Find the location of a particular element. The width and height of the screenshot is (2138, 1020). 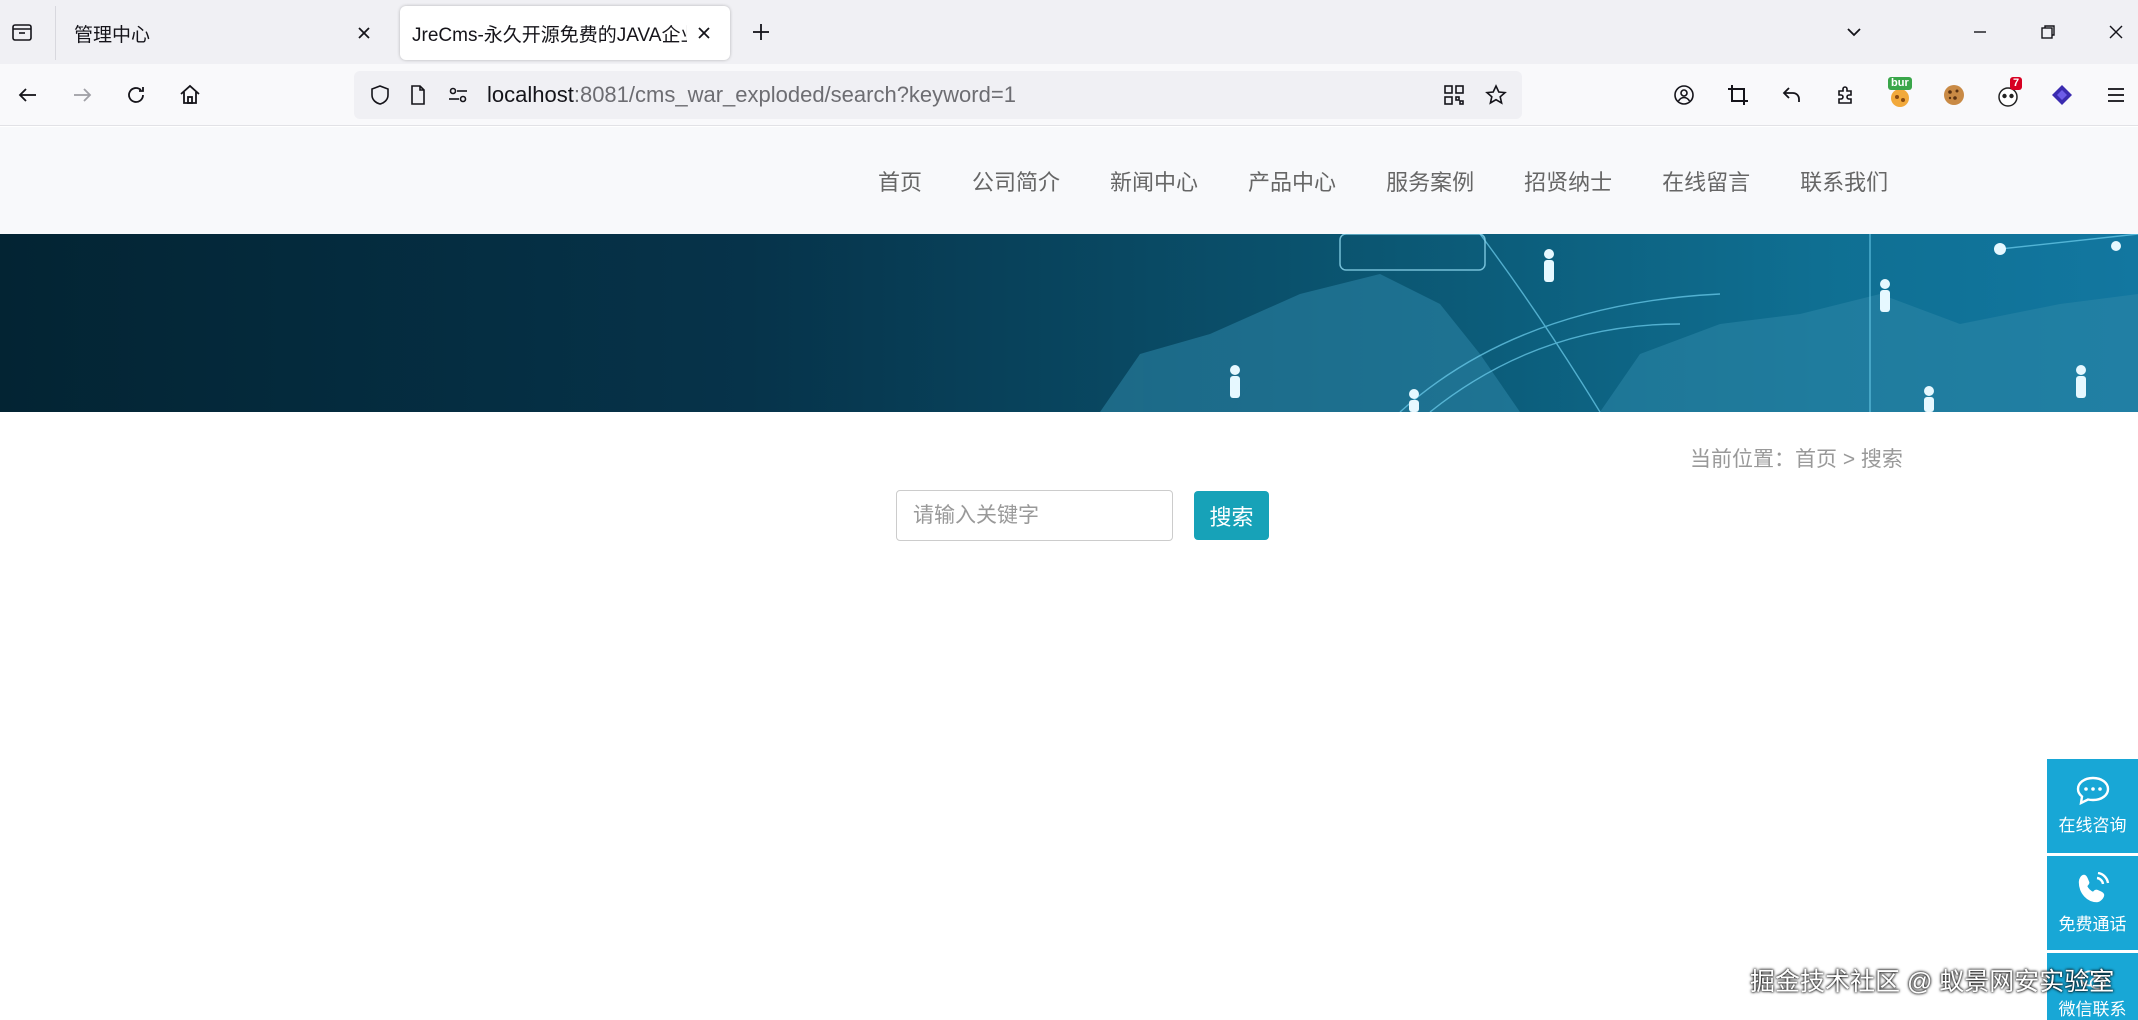

crop-icon is located at coordinates (1738, 95).